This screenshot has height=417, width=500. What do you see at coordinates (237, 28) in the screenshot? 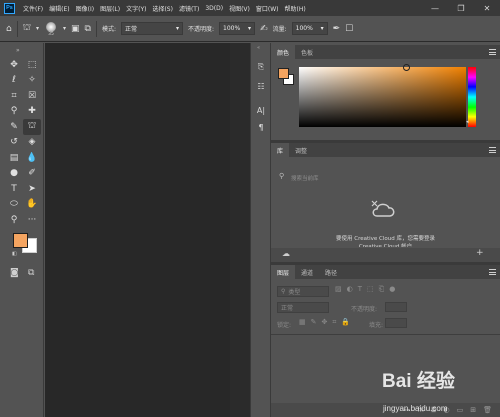
I see `opacity-field: 100% ▾` at bounding box center [237, 28].